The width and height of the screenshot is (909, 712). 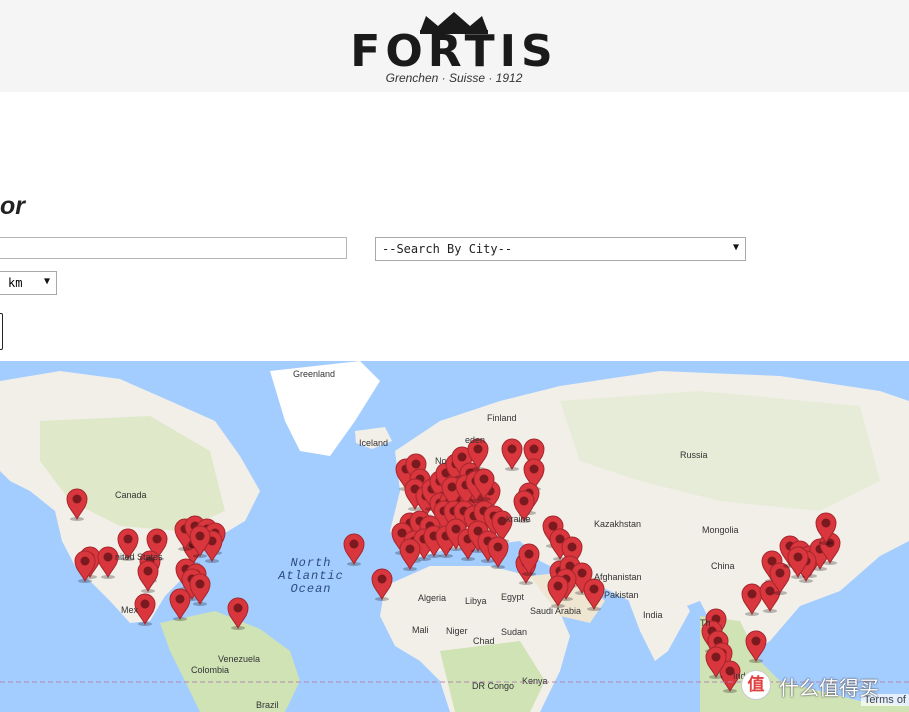 What do you see at coordinates (723, 566) in the screenshot?
I see `map-label-china: China` at bounding box center [723, 566].